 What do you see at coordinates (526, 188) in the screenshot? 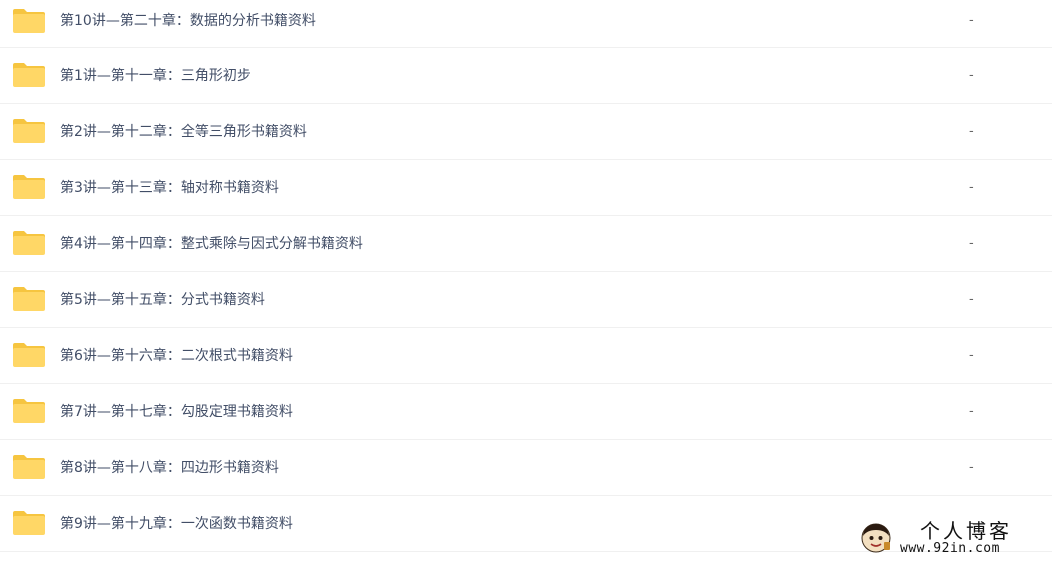
I see `list-item: 第3讲—第十三章：轴对称书籍资料 -` at bounding box center [526, 188].